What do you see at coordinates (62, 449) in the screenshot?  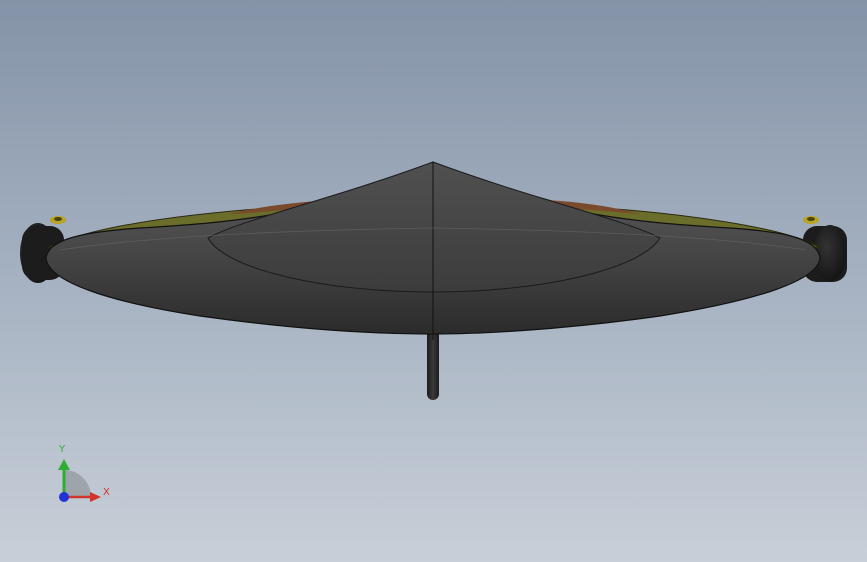 I see `y-axis-label: Y` at bounding box center [62, 449].